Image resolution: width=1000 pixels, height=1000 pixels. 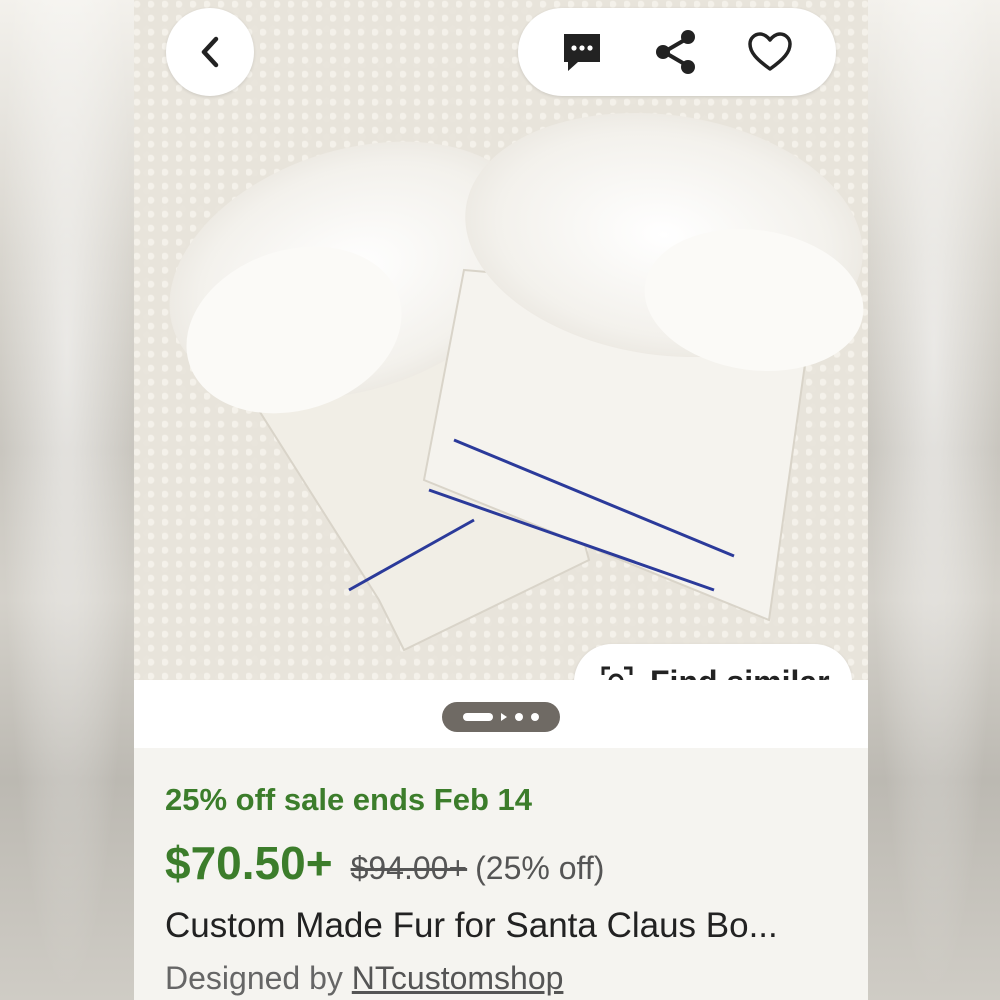 I want to click on shop-link: NTcustomshop, so click(x=458, y=978).